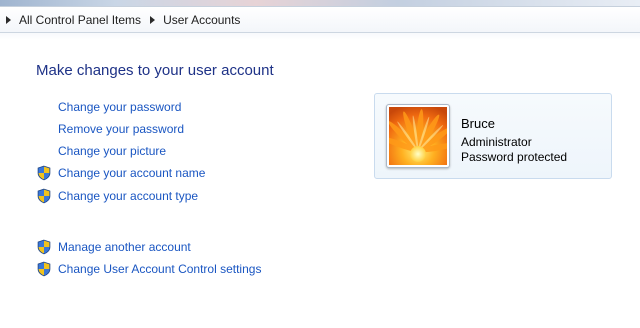  Describe the element at coordinates (320, 19) in the screenshot. I see `address-bar: All Control Panel Items User Accounts` at that location.